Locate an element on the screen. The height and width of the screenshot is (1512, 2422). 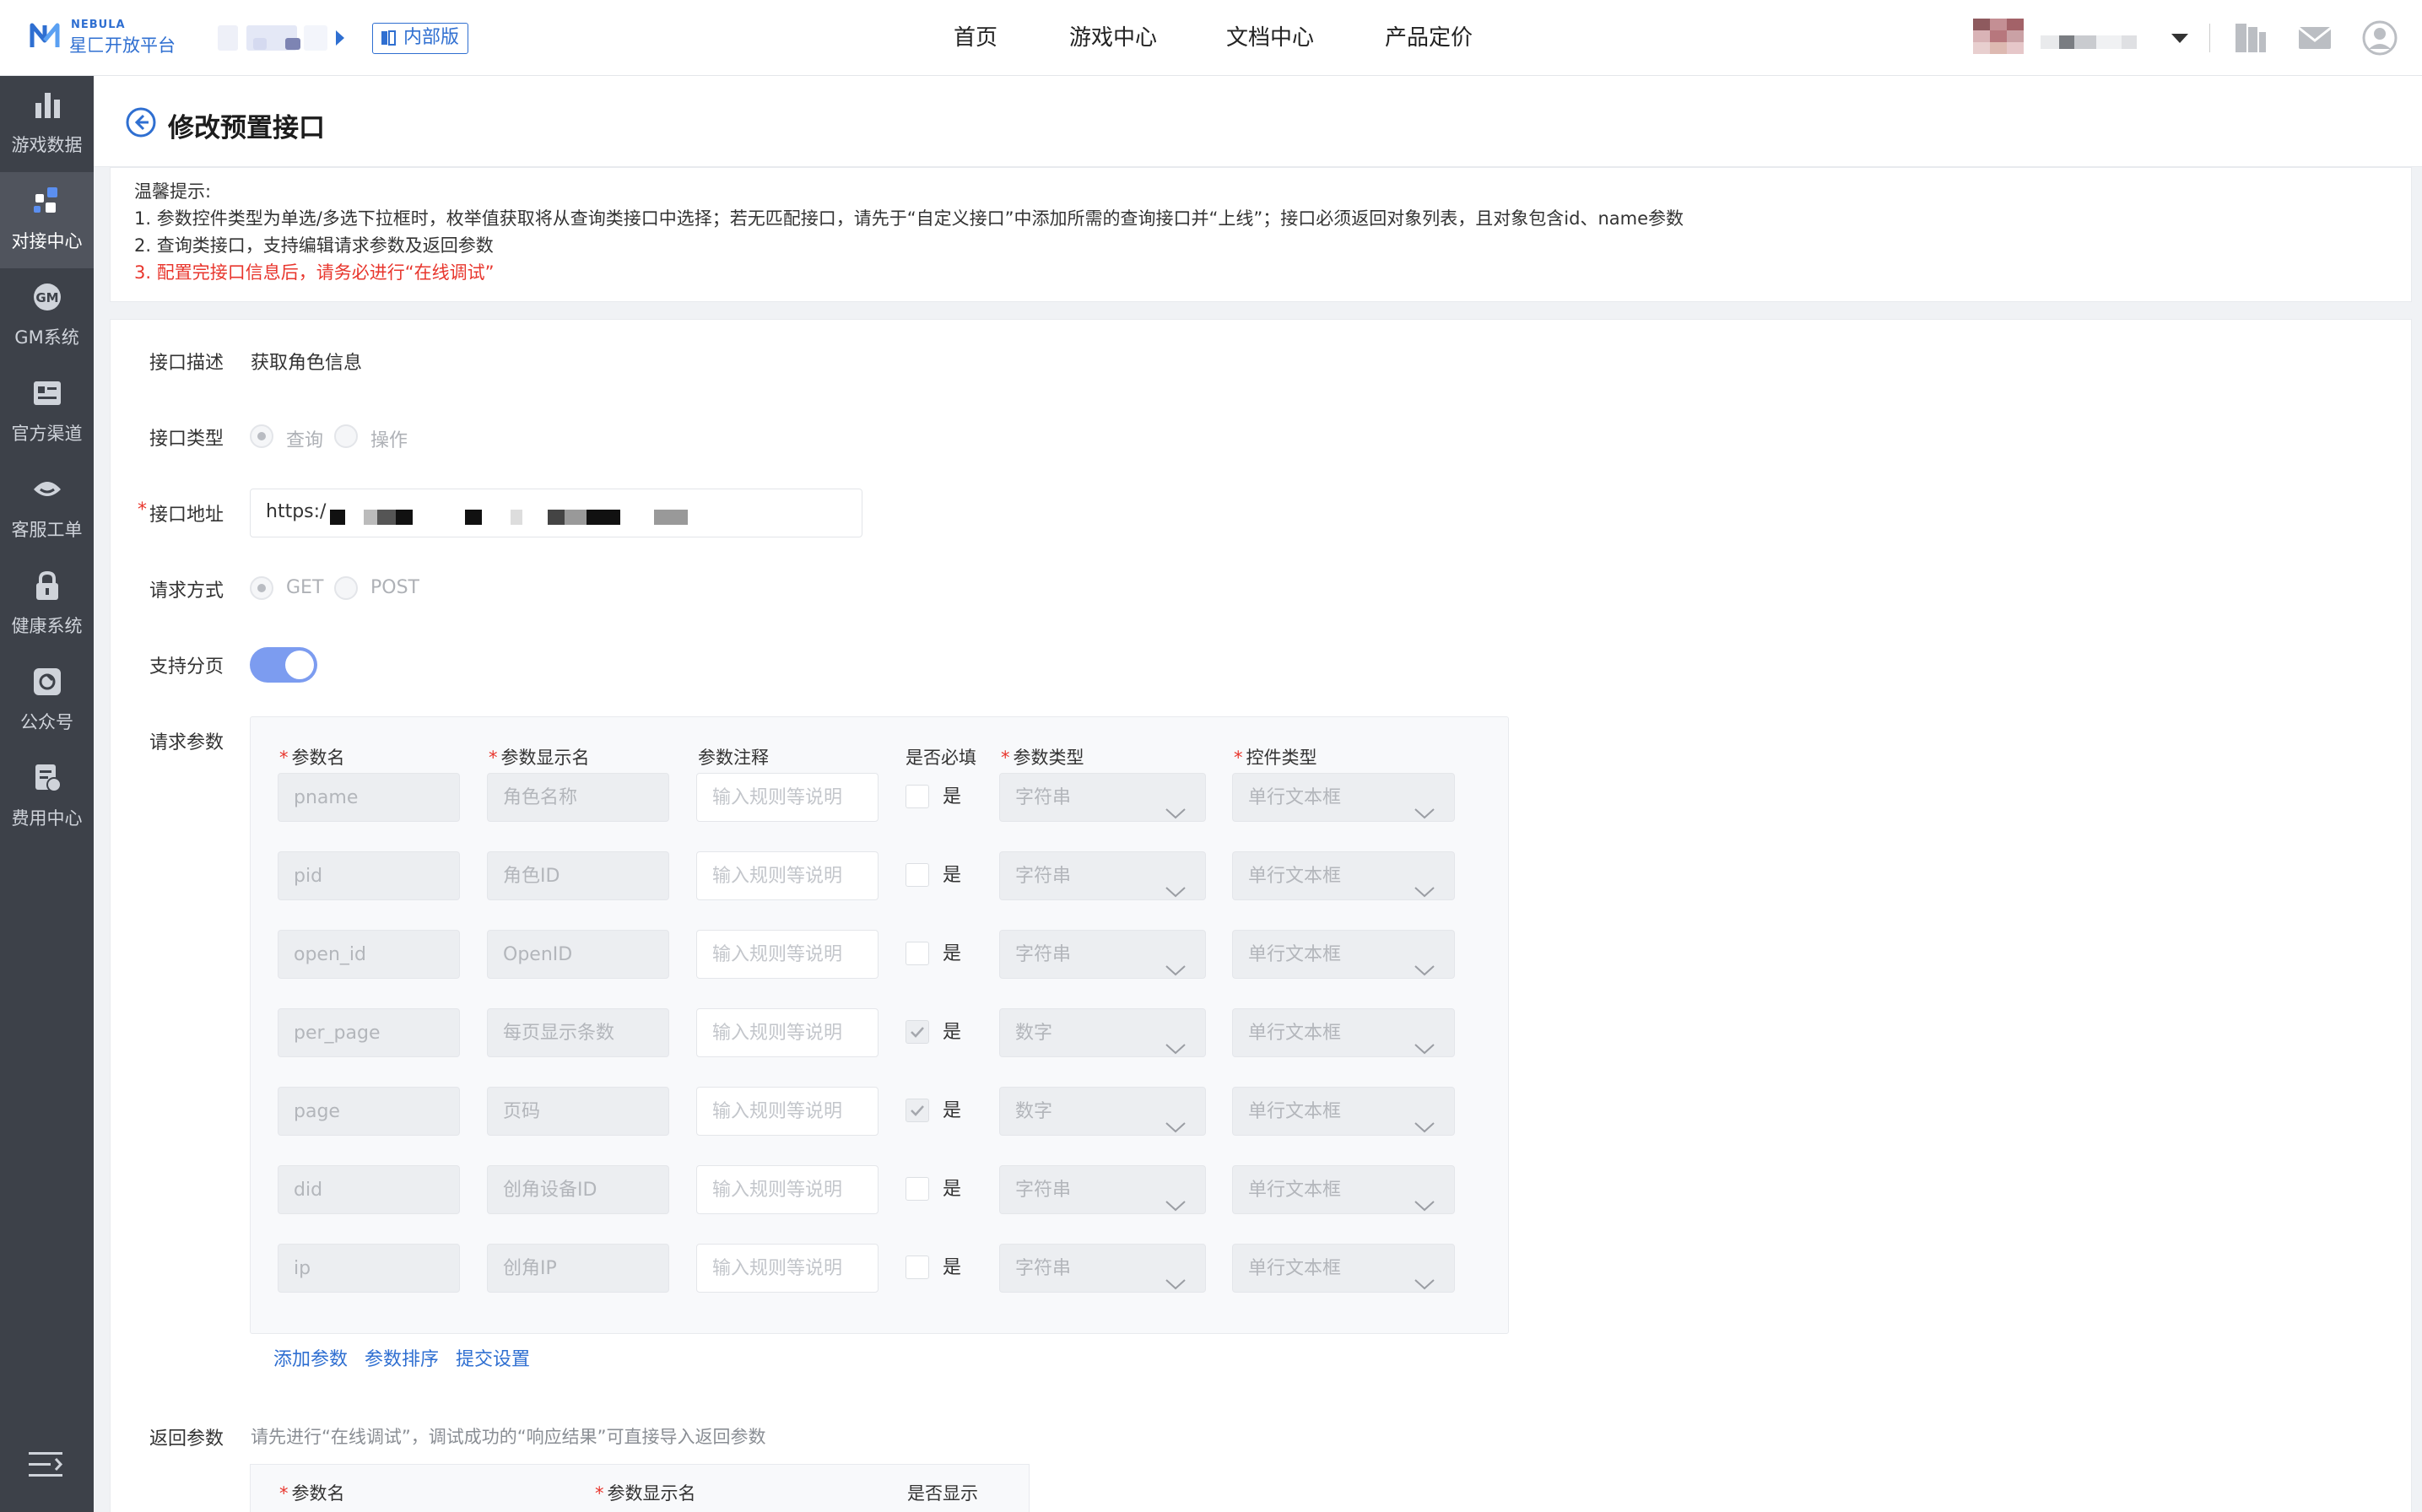
caret-right-icon is located at coordinates (340, 38).